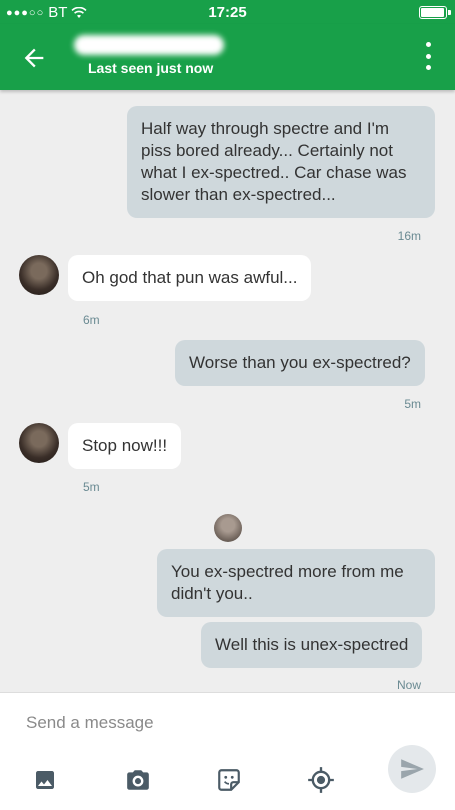  I want to click on image-icon, so click(45, 780).